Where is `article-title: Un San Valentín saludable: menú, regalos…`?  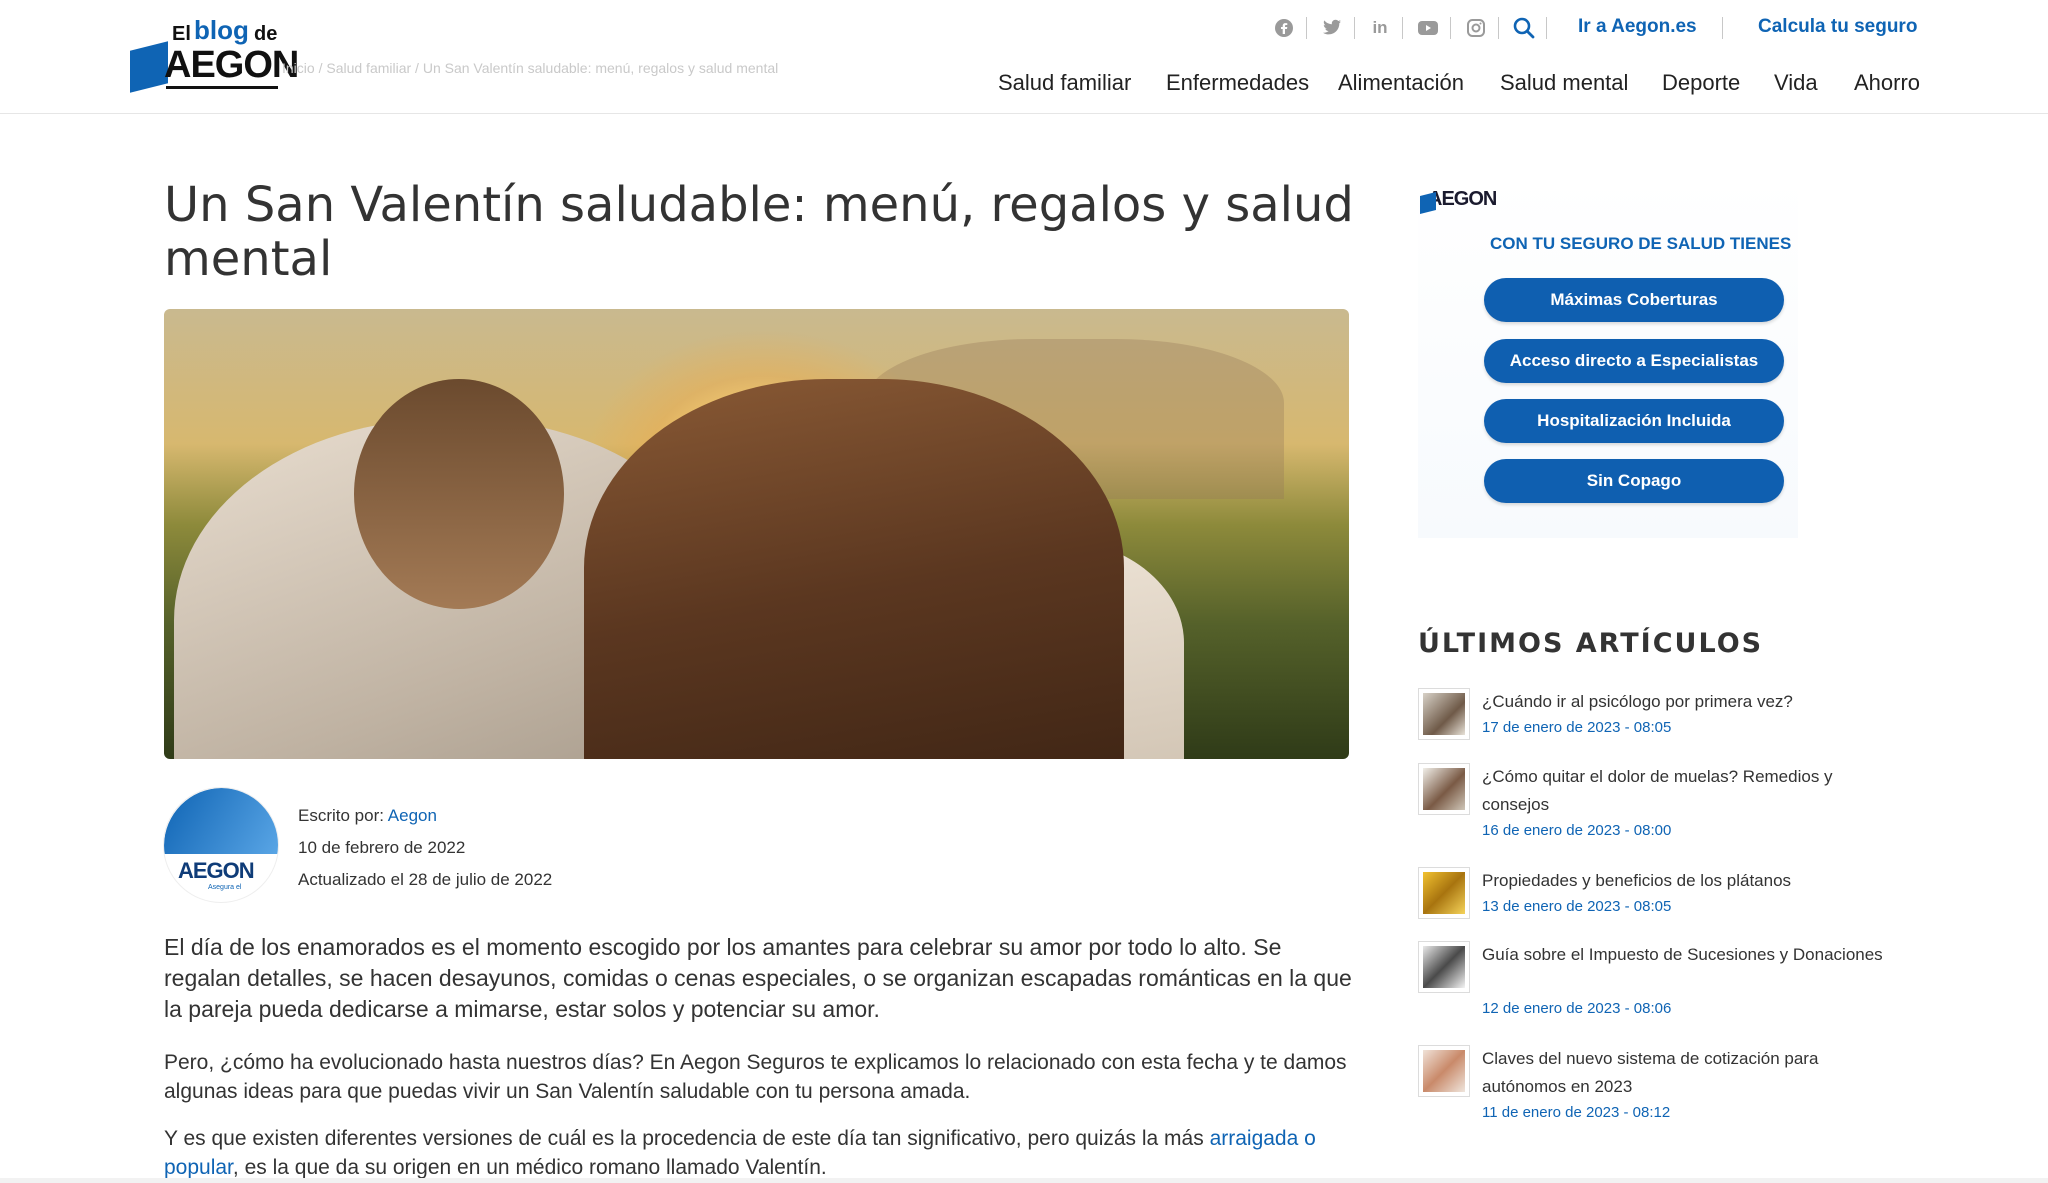 article-title: Un San Valentín saludable: menú, regalos… is located at coordinates (759, 232).